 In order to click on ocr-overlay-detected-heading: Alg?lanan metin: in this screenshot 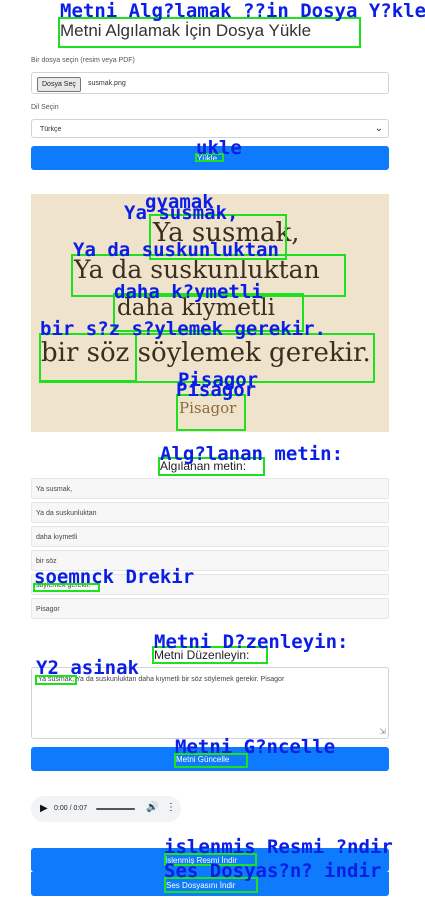, I will do `click(252, 454)`.